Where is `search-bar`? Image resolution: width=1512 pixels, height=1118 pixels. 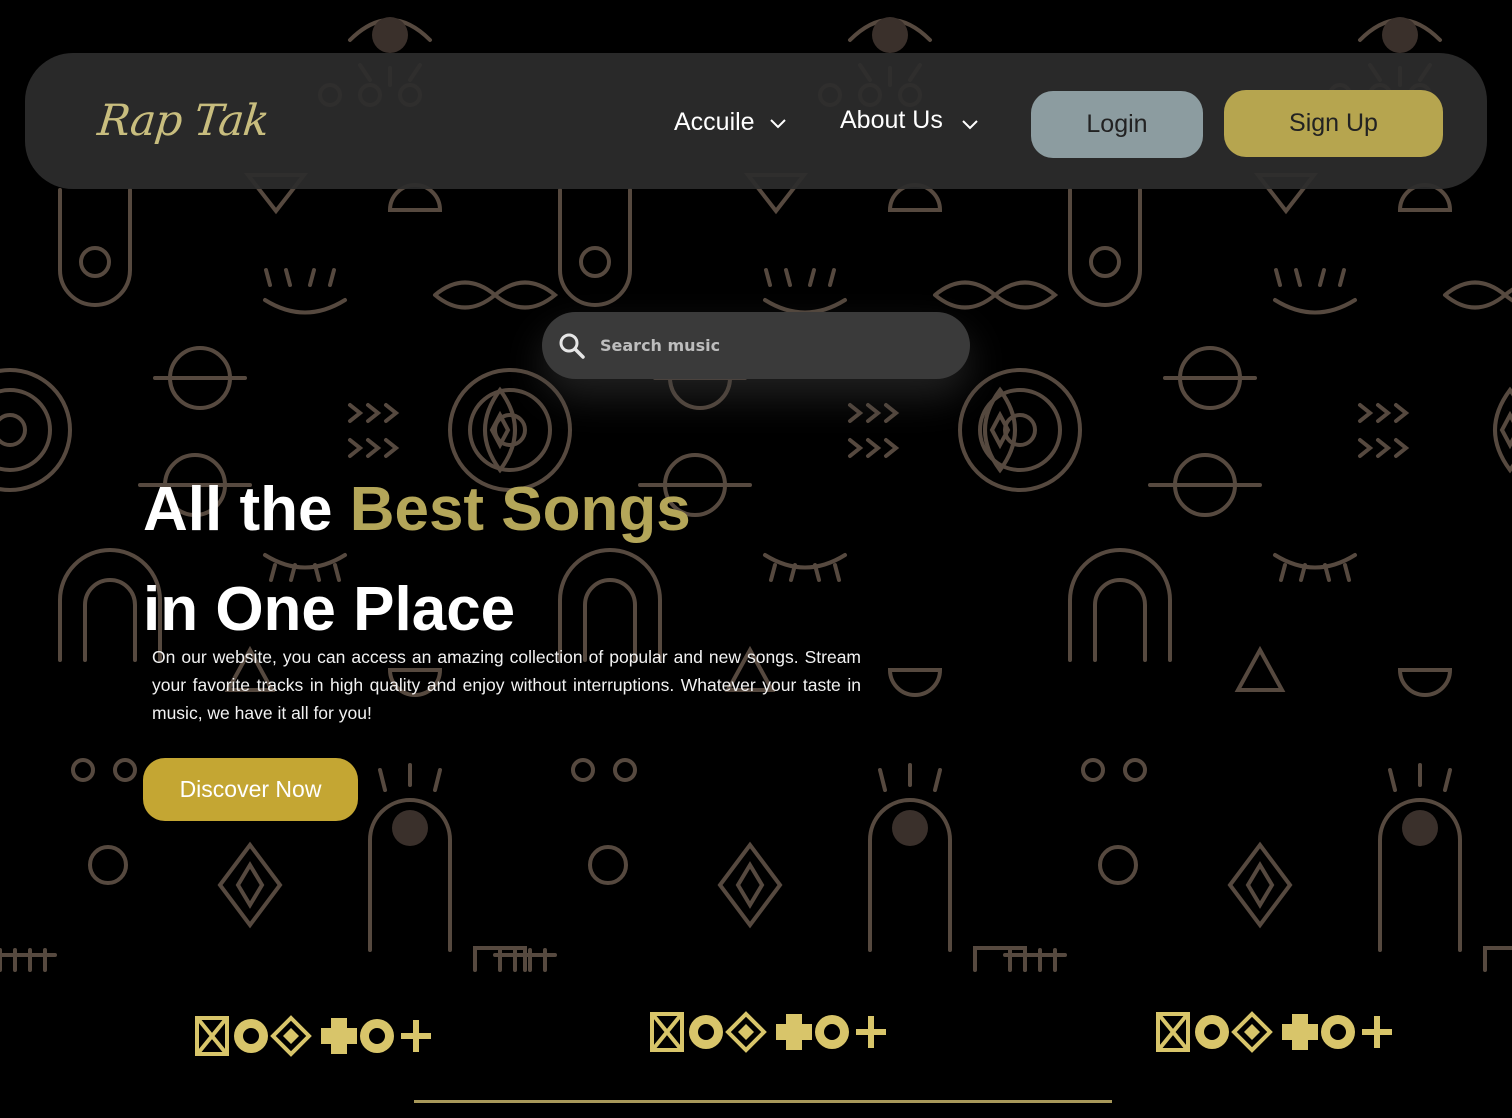 search-bar is located at coordinates (756, 345).